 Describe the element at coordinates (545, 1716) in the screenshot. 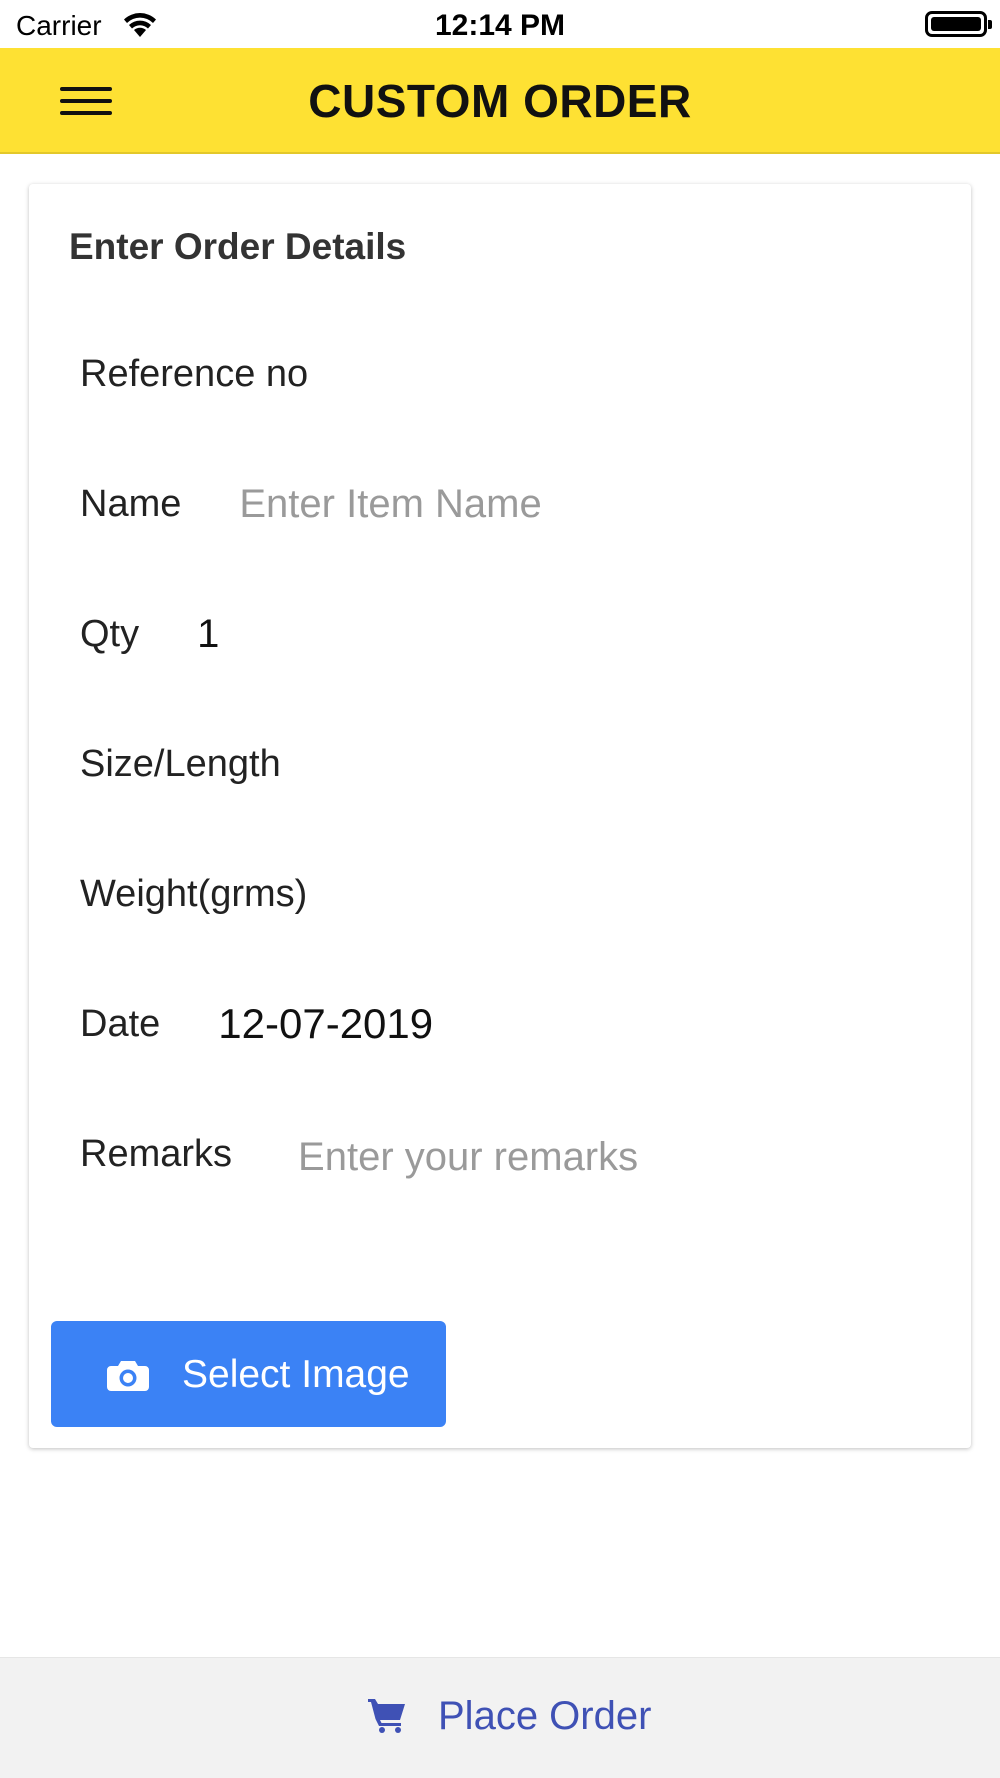

I see `place-order-label: Place Order` at that location.